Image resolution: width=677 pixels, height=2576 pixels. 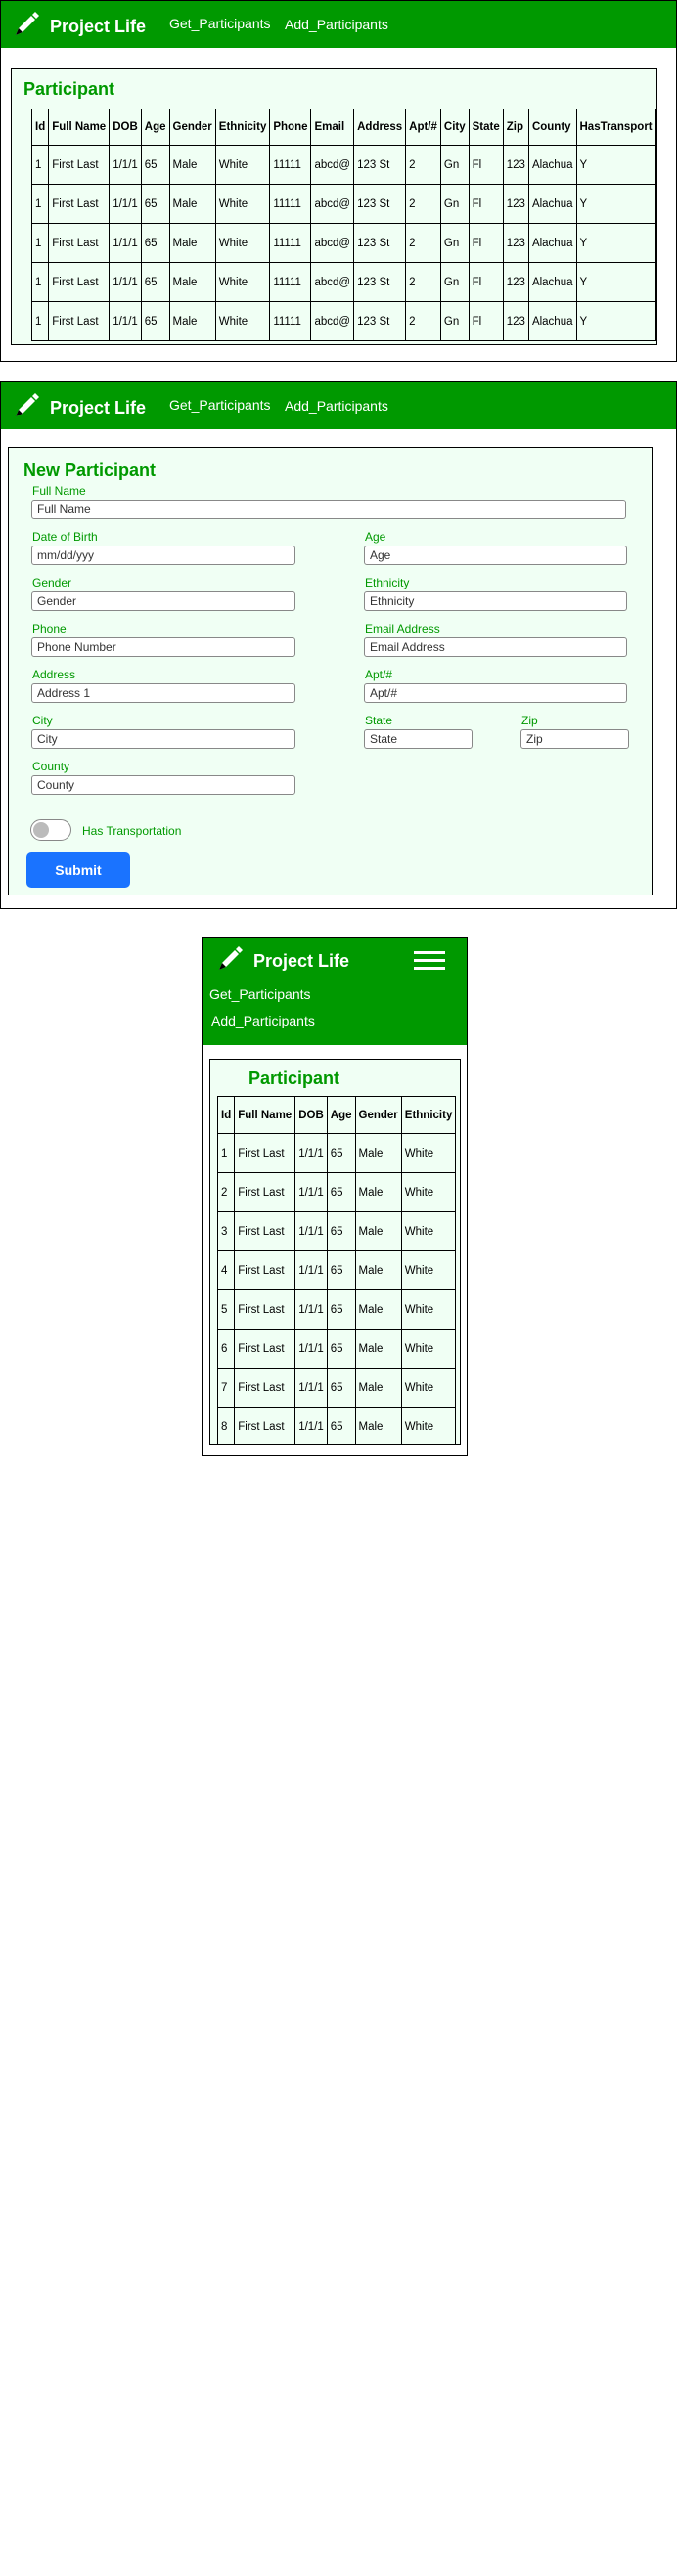 What do you see at coordinates (290, 127) in the screenshot?
I see `column-header: Phone` at bounding box center [290, 127].